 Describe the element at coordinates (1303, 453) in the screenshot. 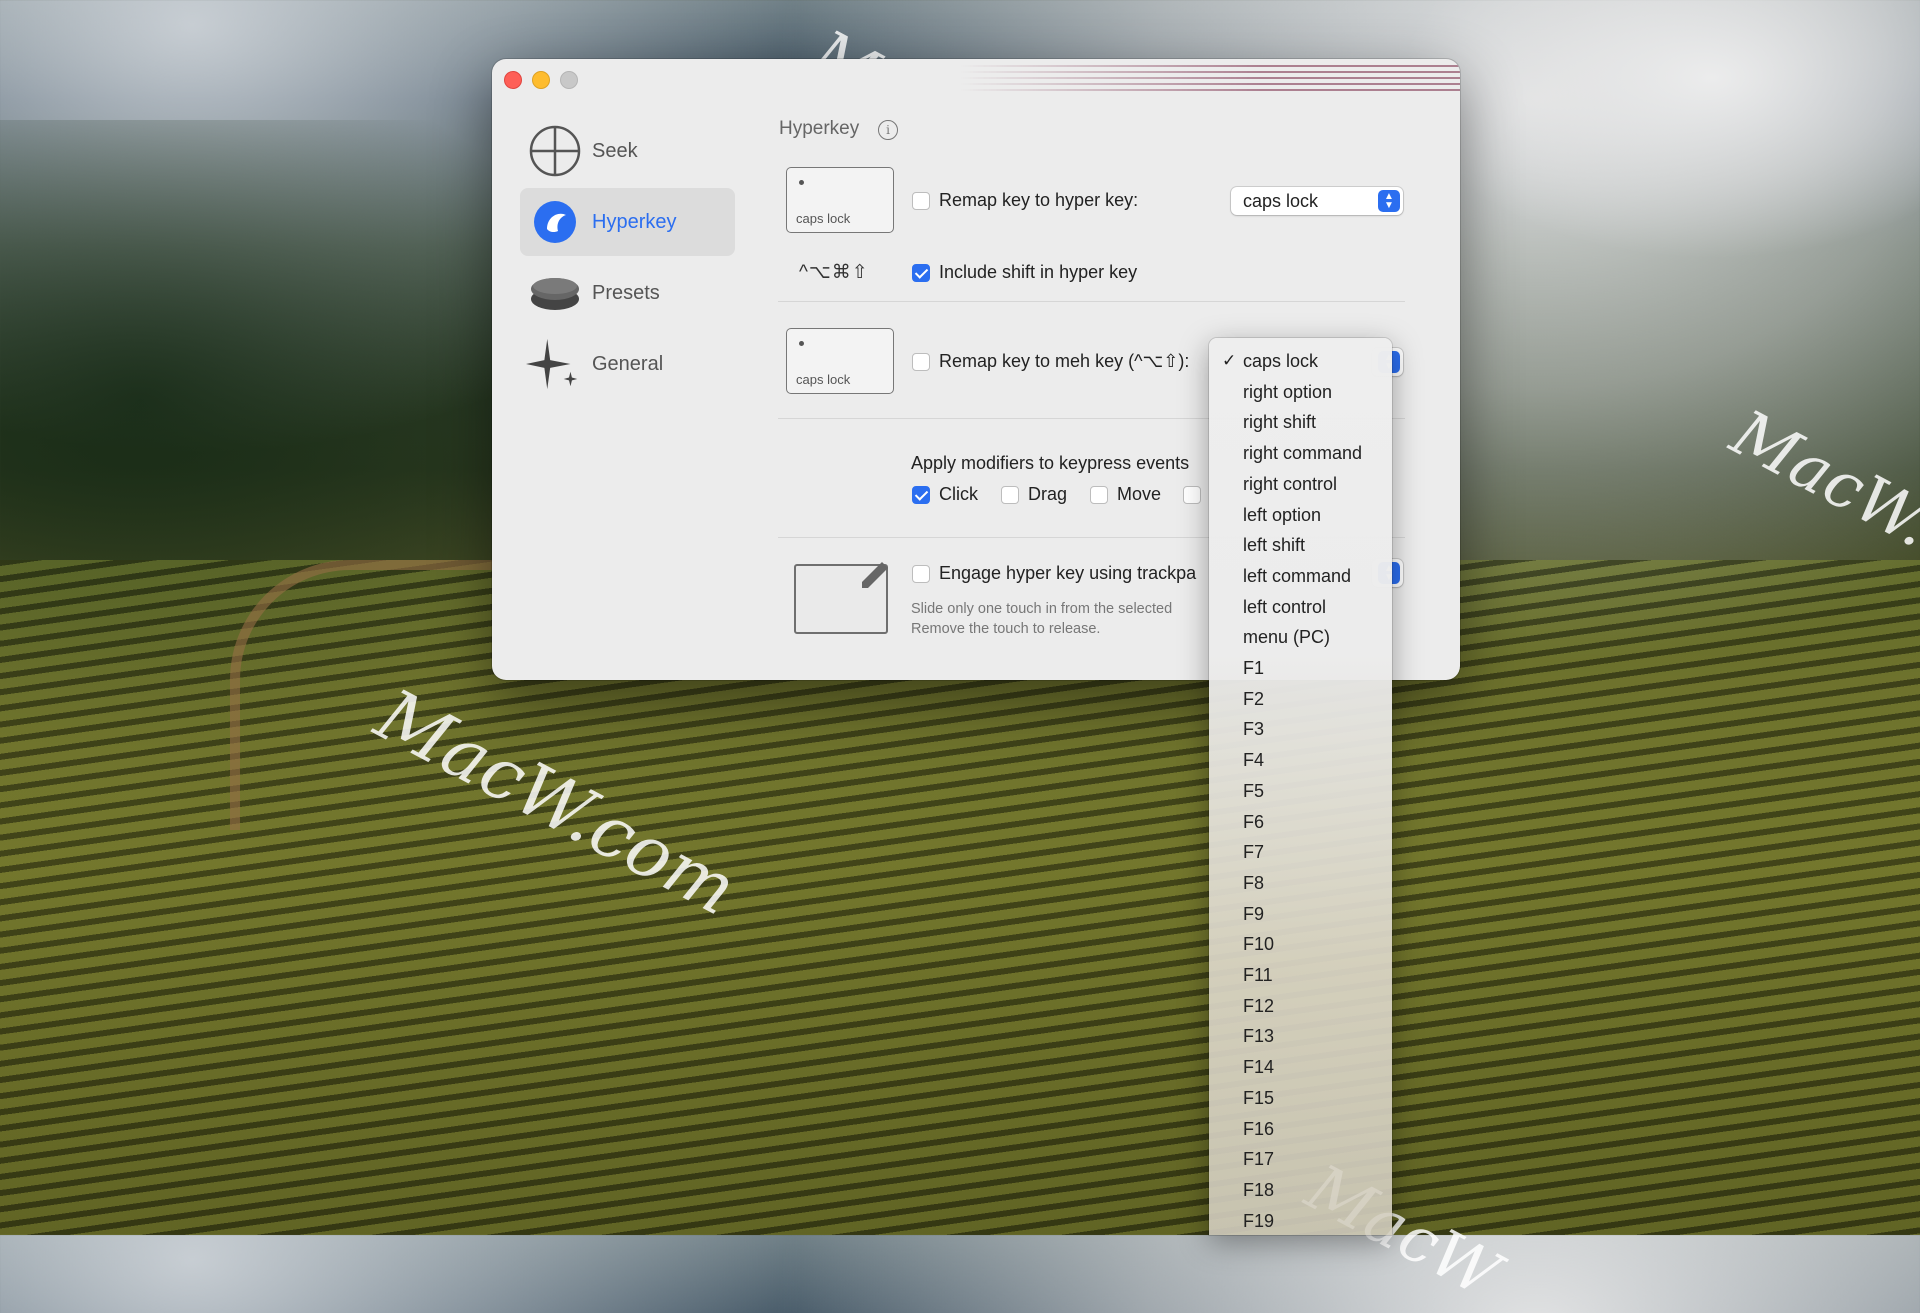

I see `menu-item-label: right command` at that location.